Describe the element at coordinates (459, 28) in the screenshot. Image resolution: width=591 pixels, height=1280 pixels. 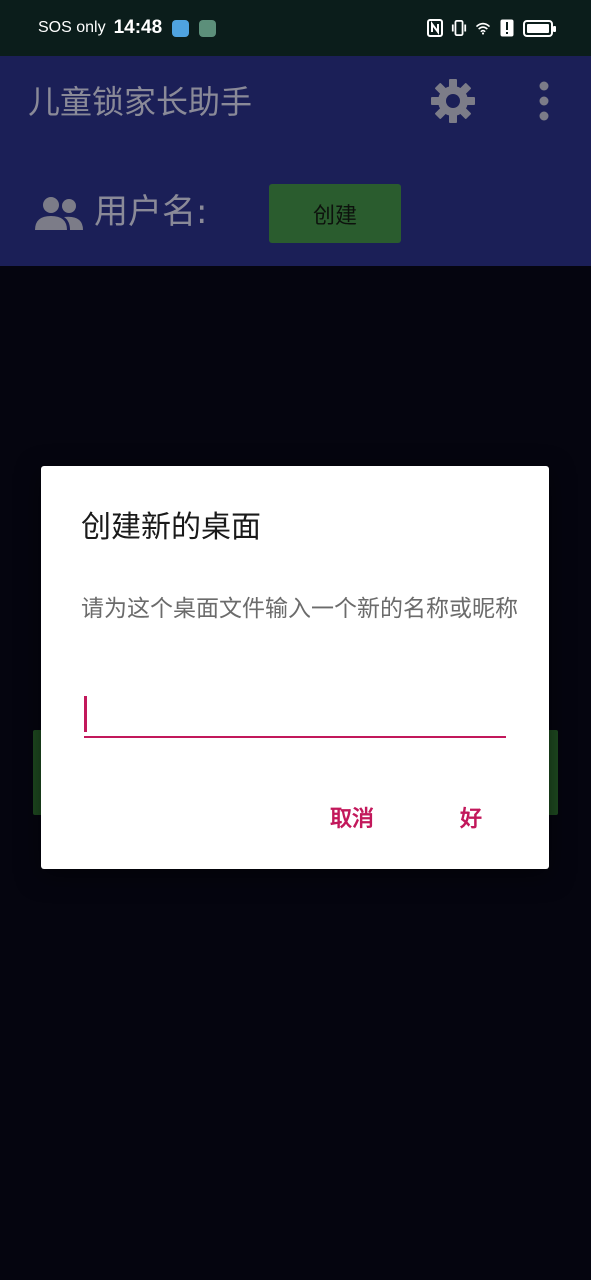
I see `vibrate-icon` at that location.